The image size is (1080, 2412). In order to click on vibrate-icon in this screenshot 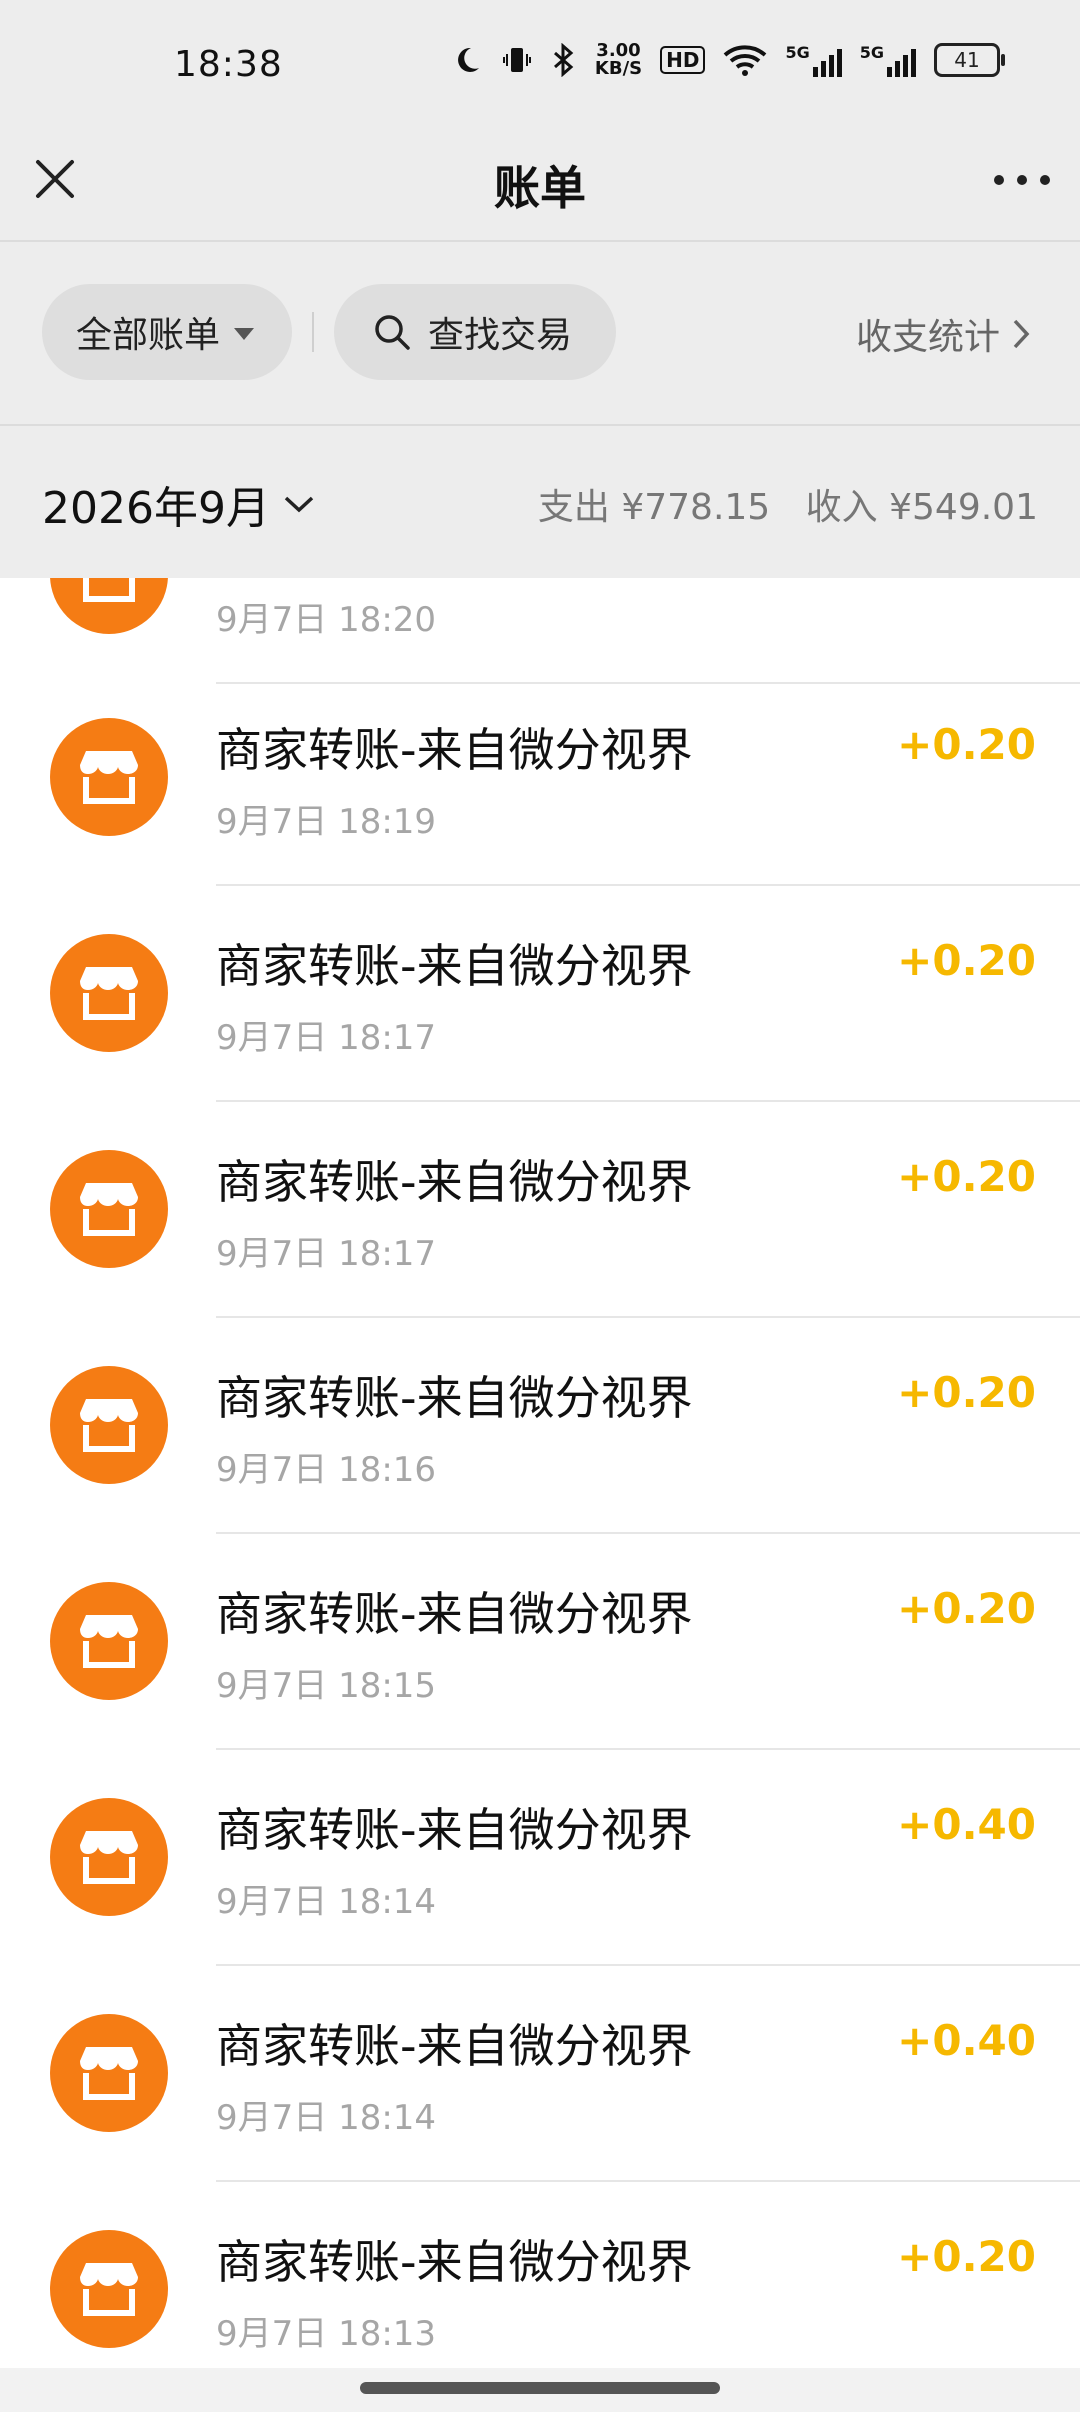, I will do `click(516, 60)`.